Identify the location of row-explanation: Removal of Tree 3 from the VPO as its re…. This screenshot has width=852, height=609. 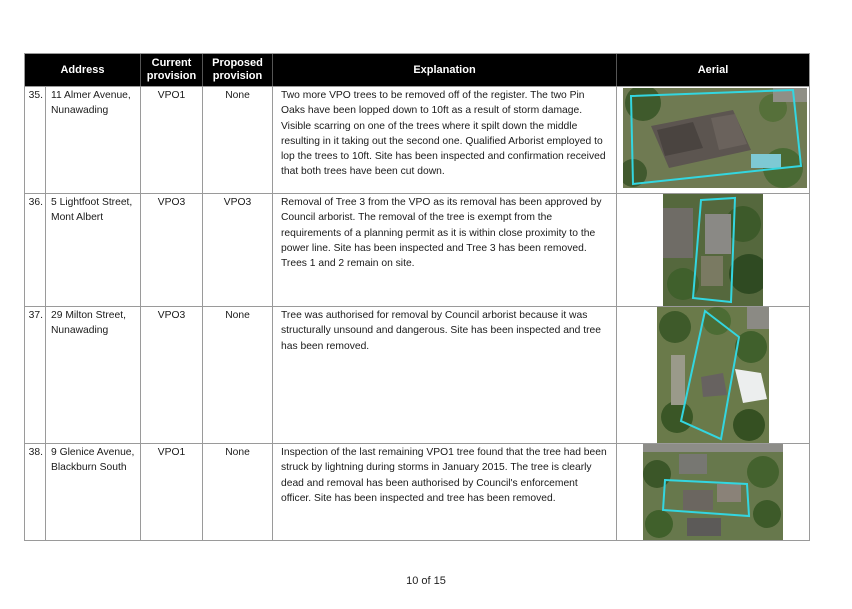
(445, 250).